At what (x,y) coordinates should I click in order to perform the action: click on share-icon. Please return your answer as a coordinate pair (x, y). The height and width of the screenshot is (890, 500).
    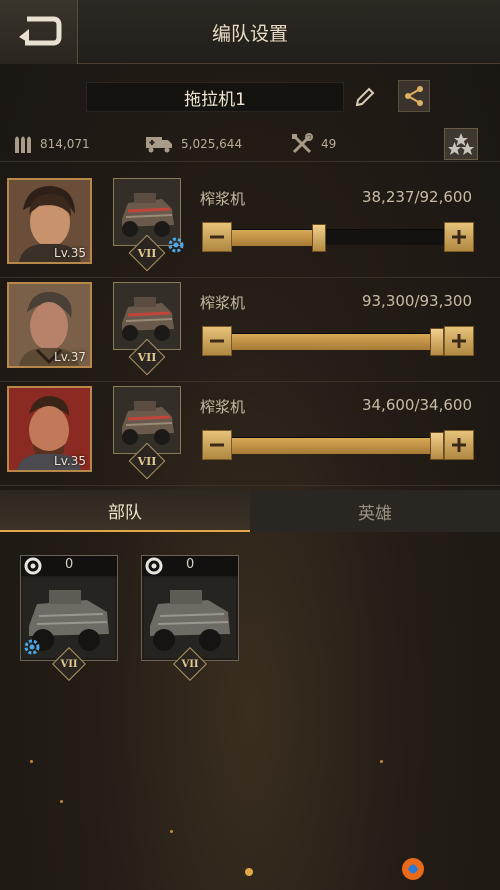
    Looking at the image, I should click on (414, 96).